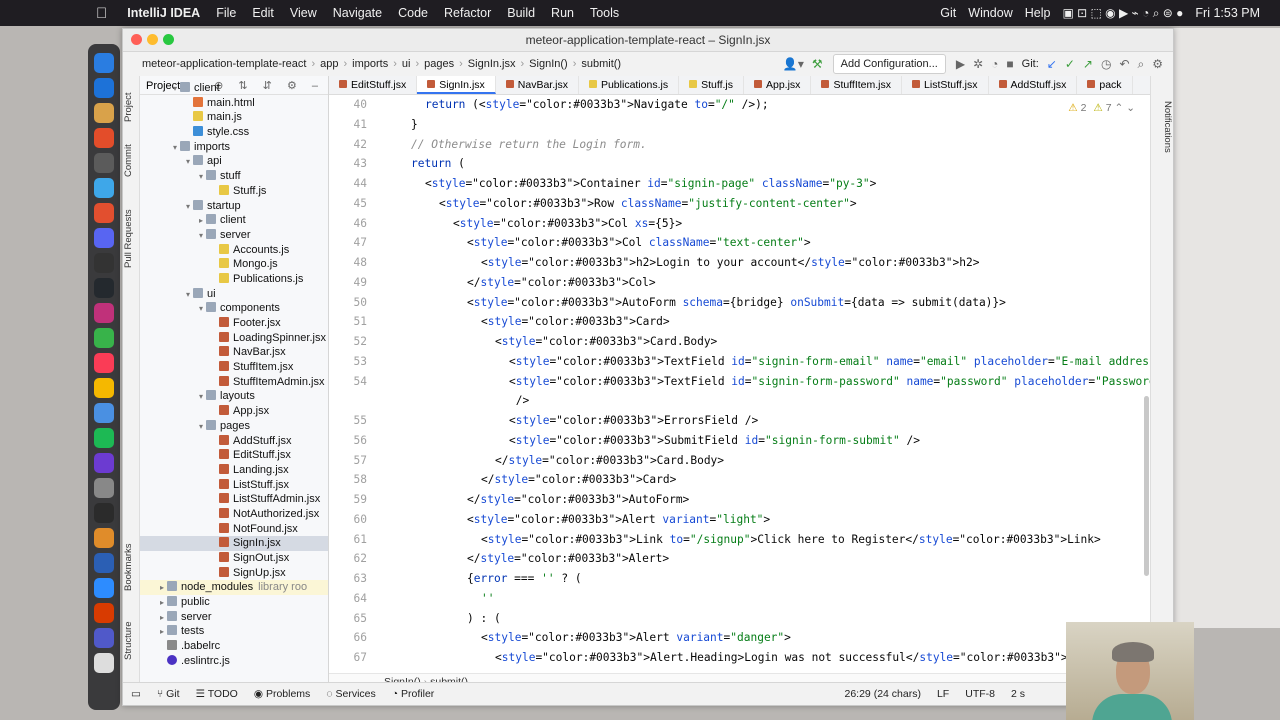 The height and width of the screenshot is (720, 1280). Describe the element at coordinates (1162, 127) in the screenshot. I see `notifications-tool-tab: Notifications` at that location.